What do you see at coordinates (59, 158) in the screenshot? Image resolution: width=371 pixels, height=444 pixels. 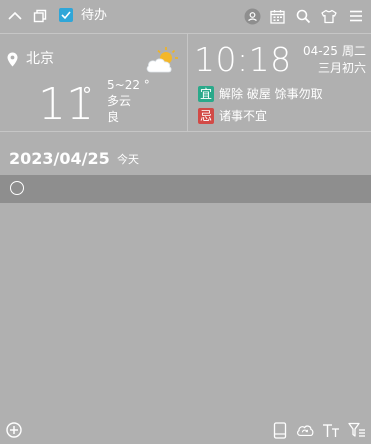 I see `list-date-heading: 2023/04/25` at bounding box center [59, 158].